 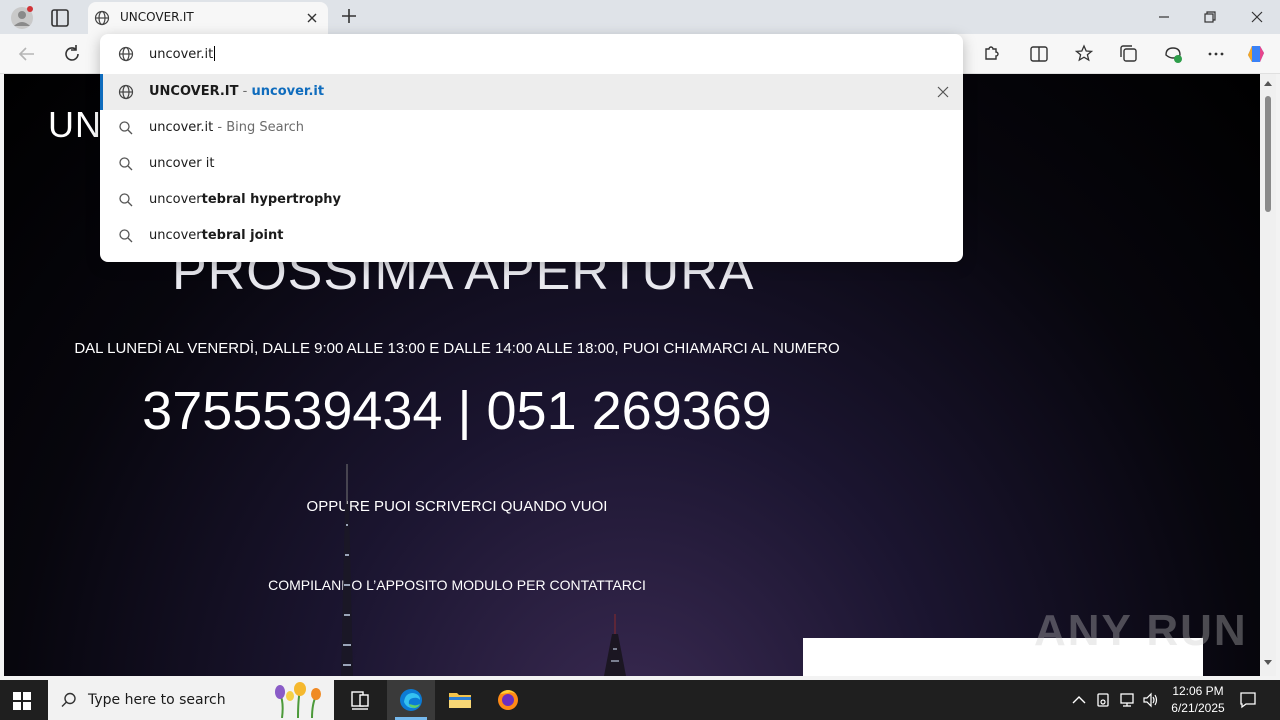 I want to click on copilot-icon, so click(x=1257, y=54).